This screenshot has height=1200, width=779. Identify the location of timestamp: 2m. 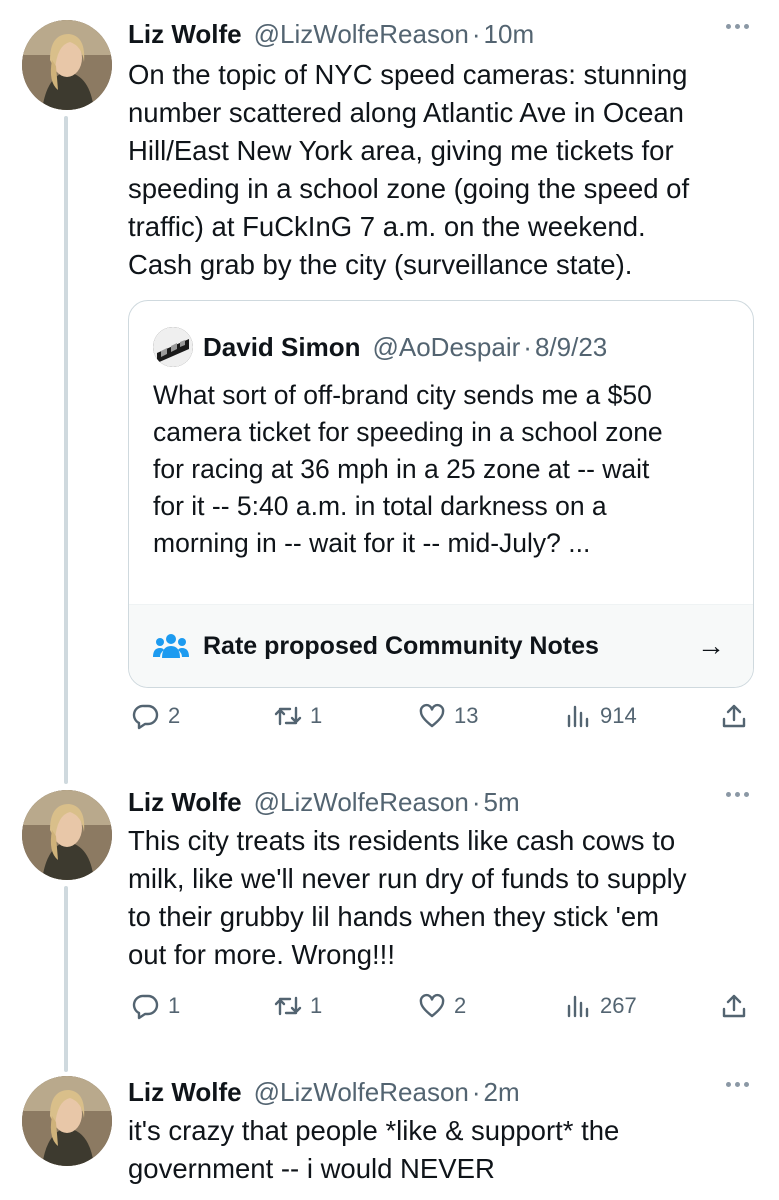
(502, 1092).